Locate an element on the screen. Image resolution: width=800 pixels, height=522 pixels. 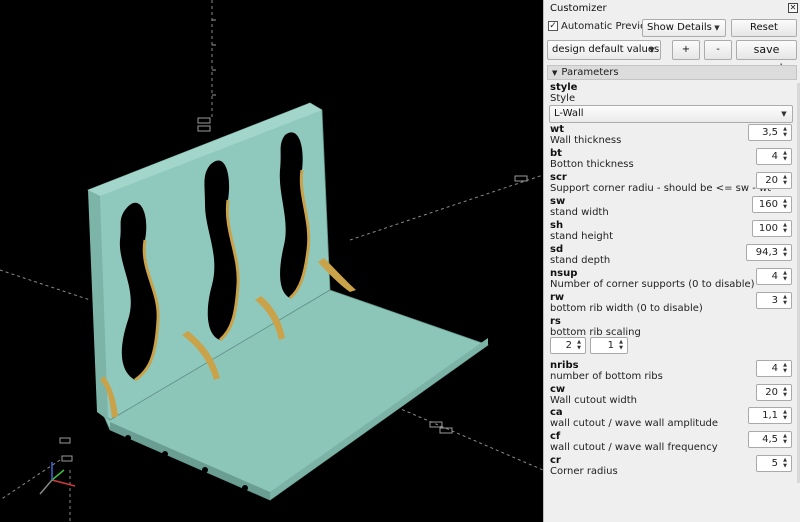
collapse-triangle-icon: ▼ is located at coordinates (555, 73).